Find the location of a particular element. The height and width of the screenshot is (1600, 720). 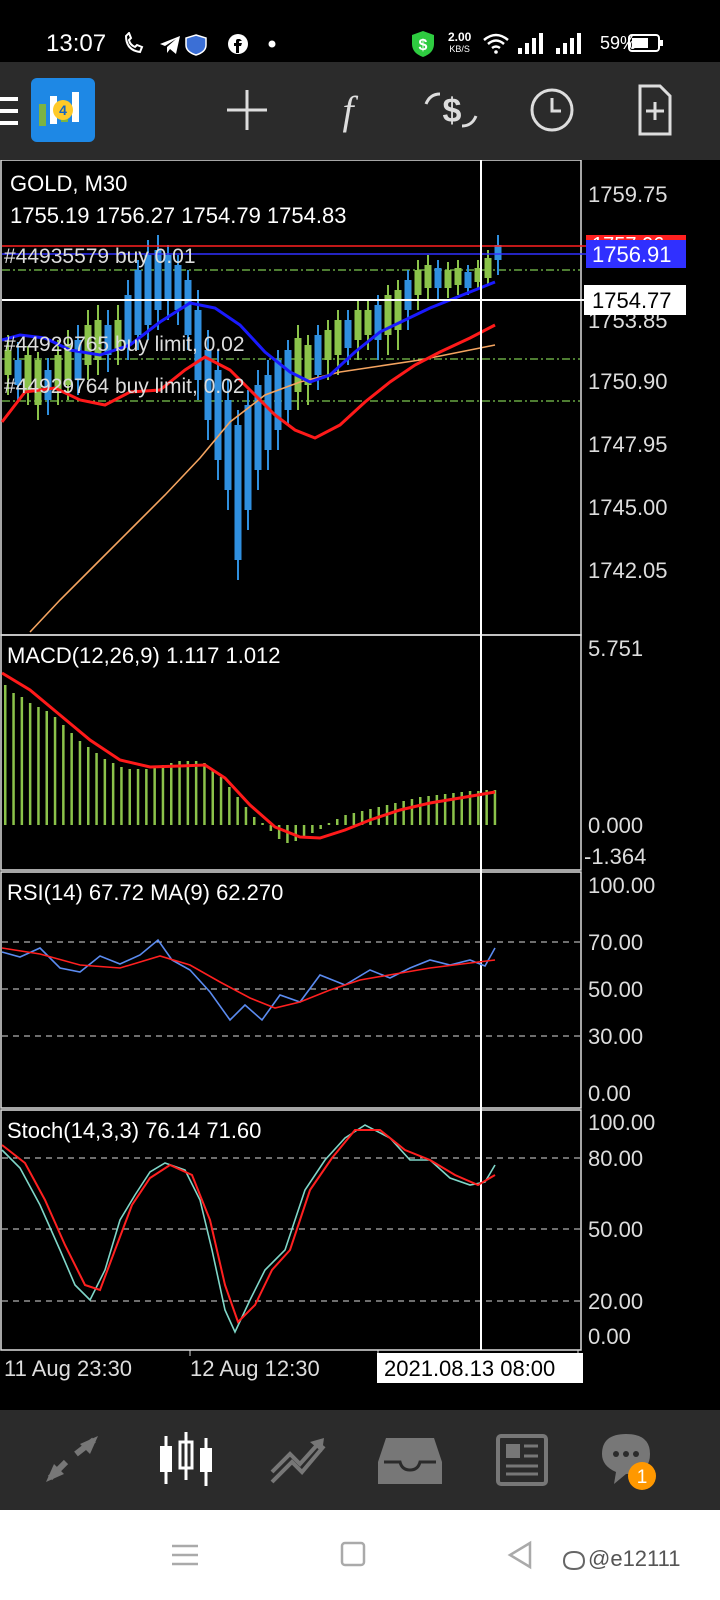

messages-icon: 1 is located at coordinates (636, 1460).